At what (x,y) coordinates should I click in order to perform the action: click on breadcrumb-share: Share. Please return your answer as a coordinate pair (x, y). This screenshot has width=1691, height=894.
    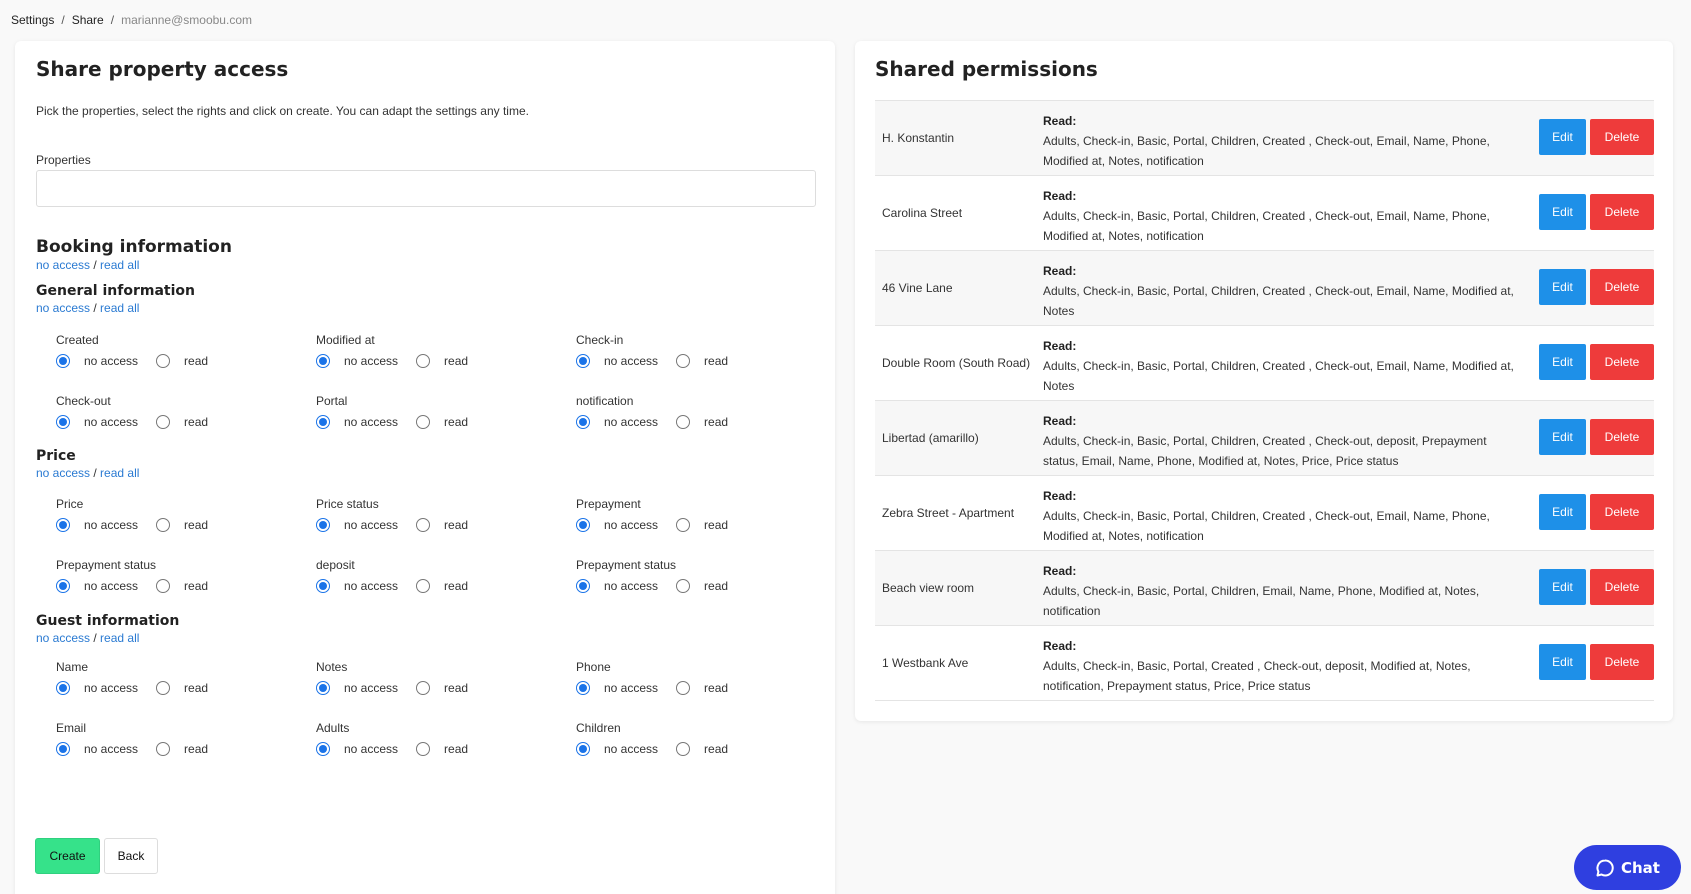
    Looking at the image, I should click on (88, 20).